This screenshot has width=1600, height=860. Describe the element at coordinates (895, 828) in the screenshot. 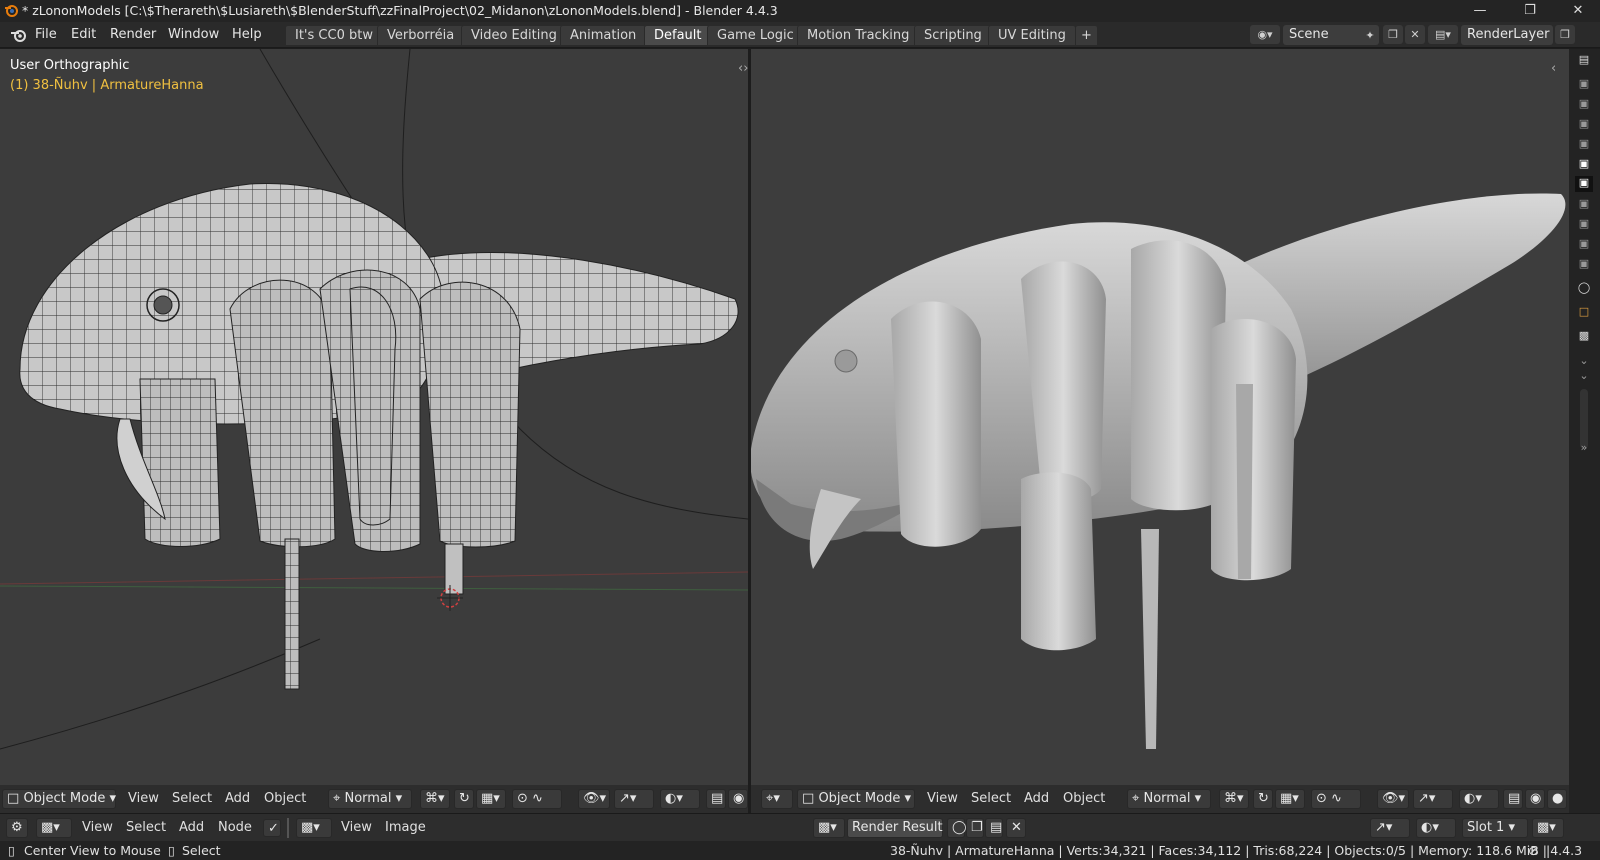

I see `image-name-field: Render Result` at that location.